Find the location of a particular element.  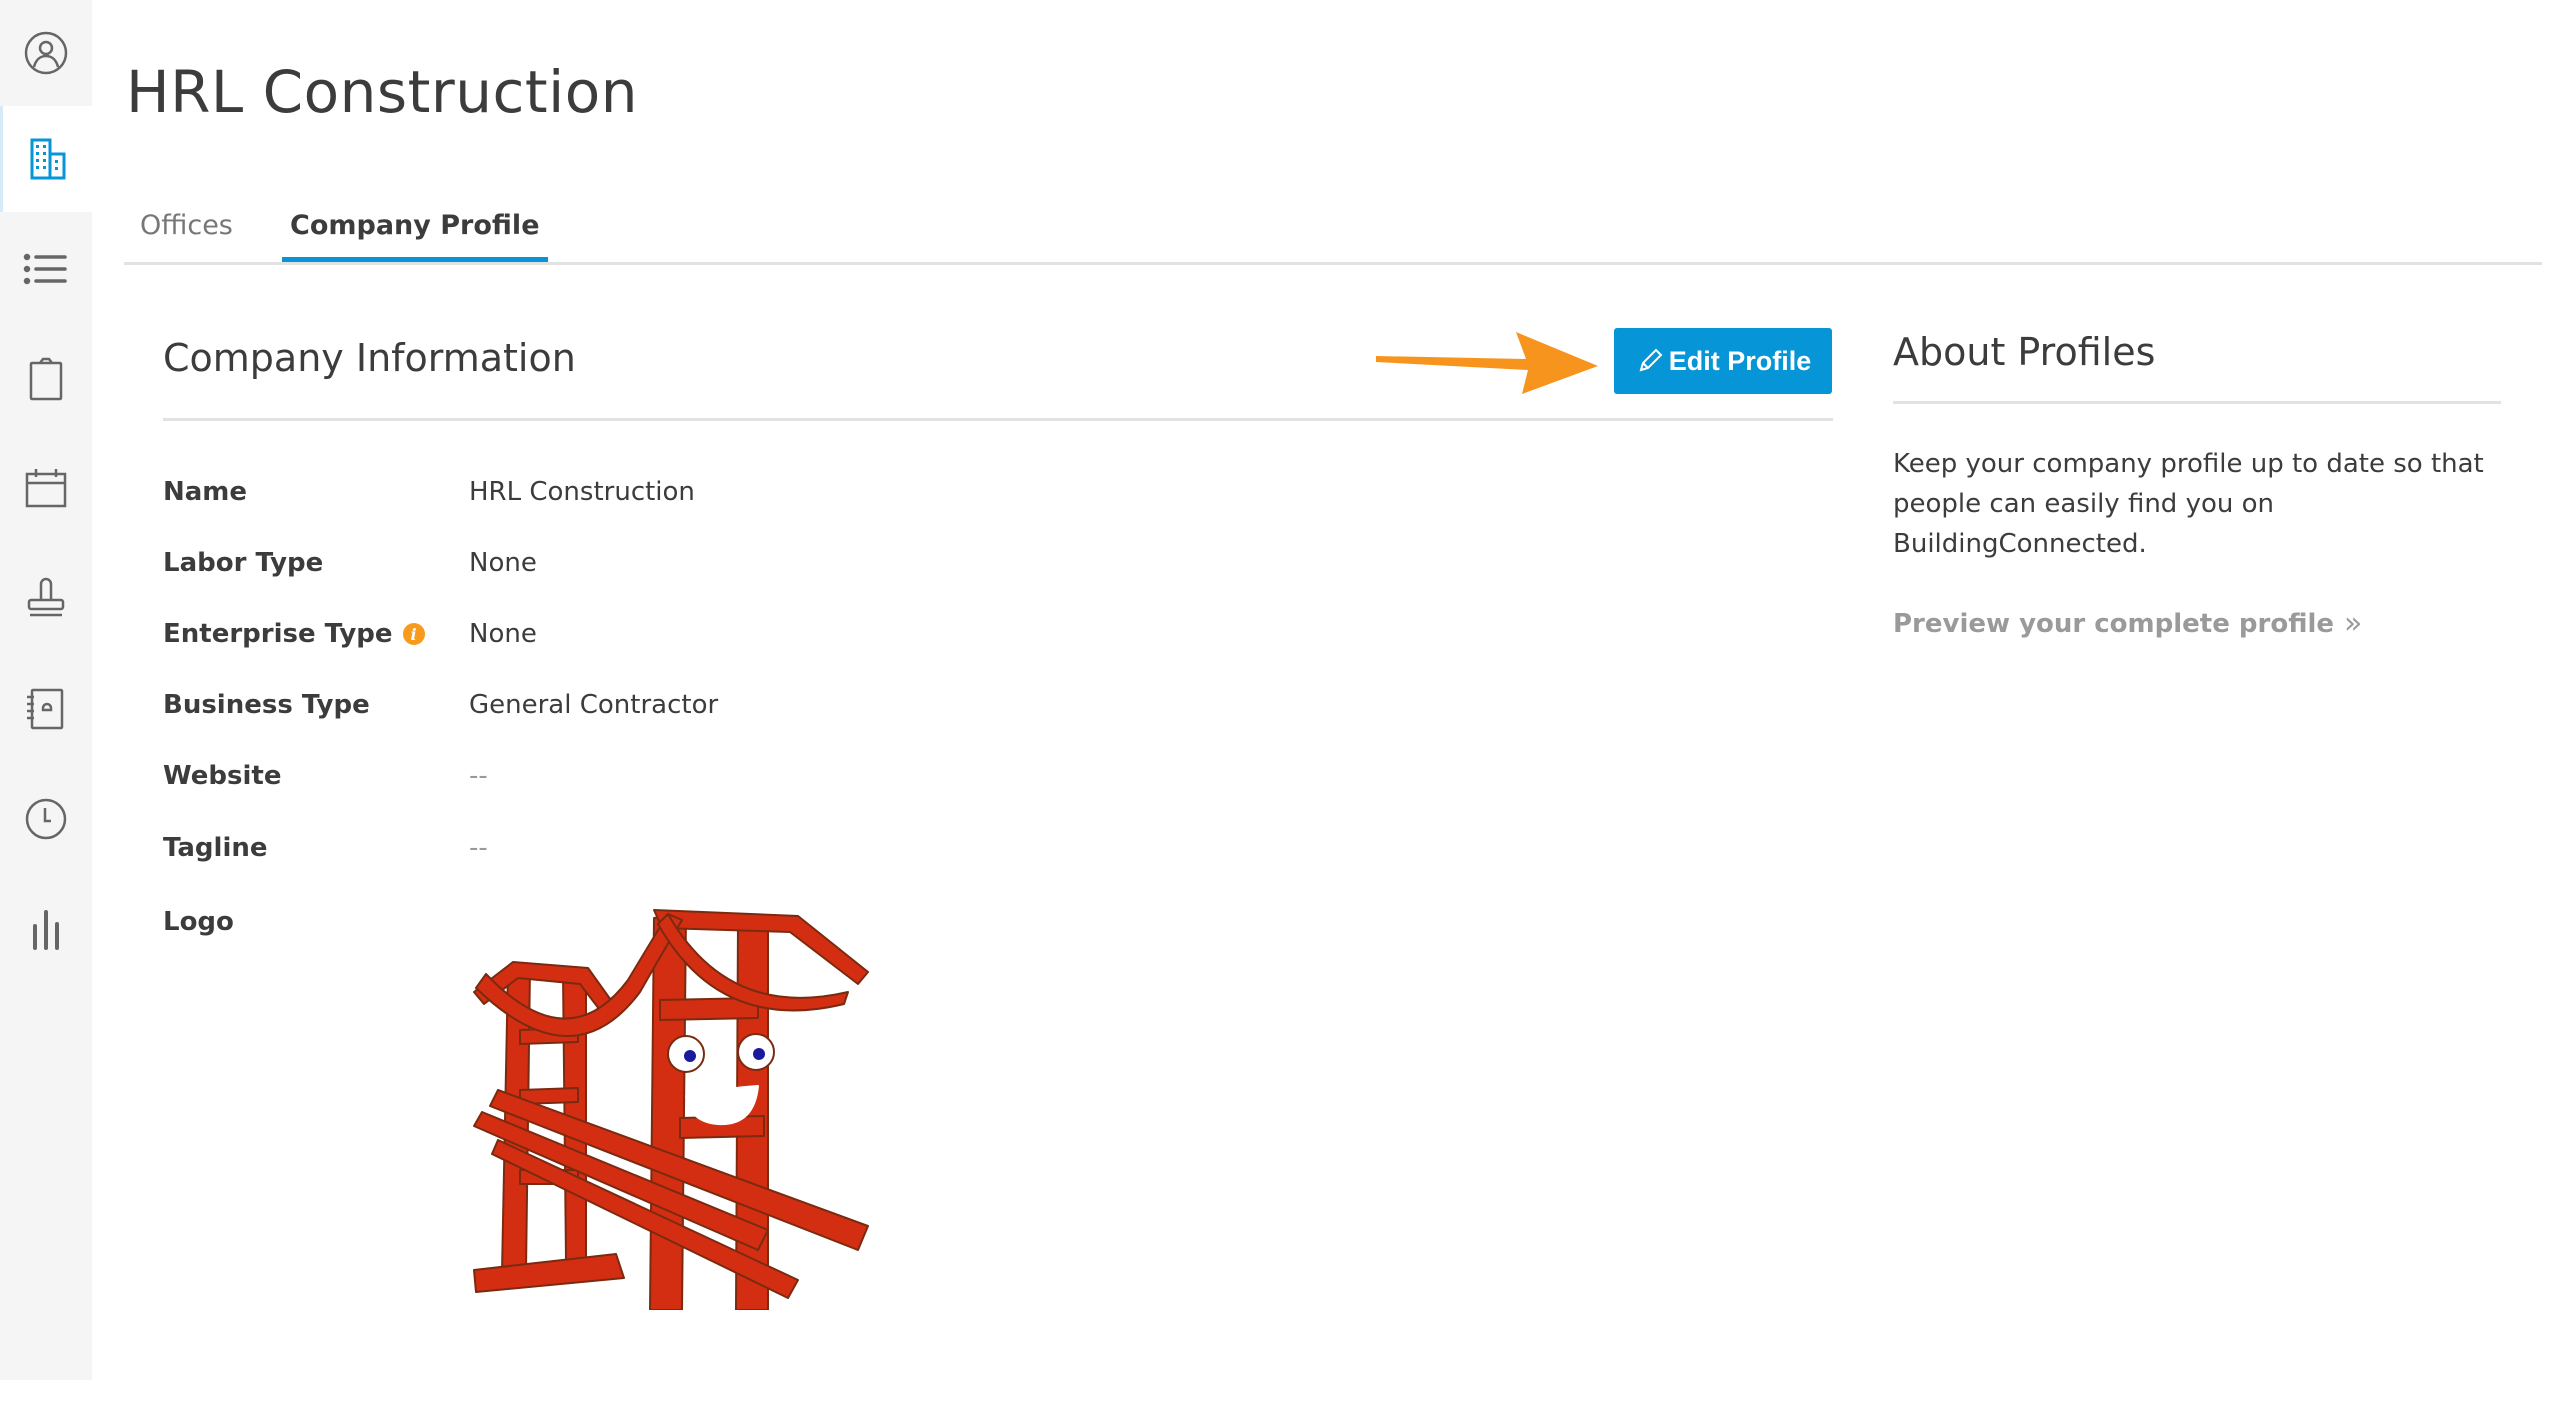

list-icon is located at coordinates (45, 269).